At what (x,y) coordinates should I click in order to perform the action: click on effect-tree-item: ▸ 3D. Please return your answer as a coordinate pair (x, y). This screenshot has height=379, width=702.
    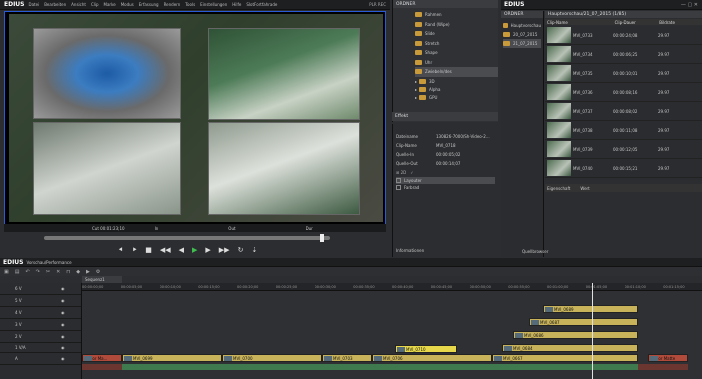
    Looking at the image, I should click on (456, 82).